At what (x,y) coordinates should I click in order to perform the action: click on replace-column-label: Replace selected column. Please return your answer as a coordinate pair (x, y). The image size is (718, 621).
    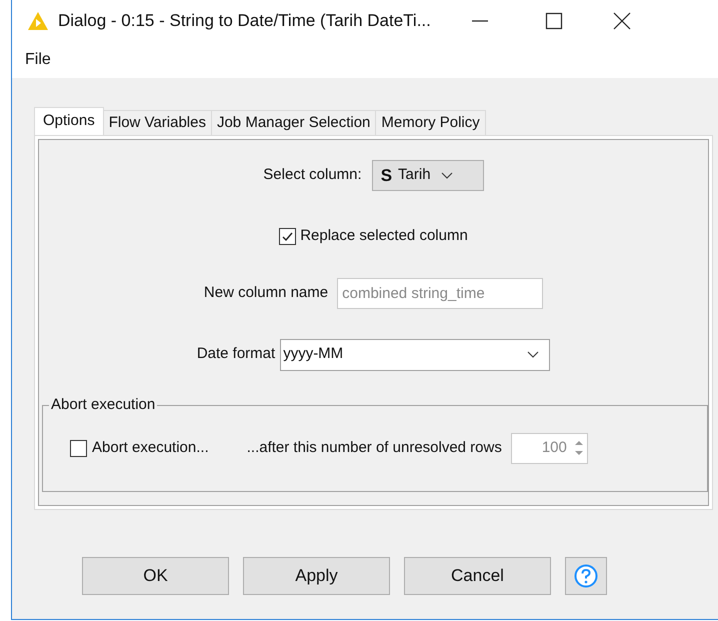
    Looking at the image, I should click on (384, 236).